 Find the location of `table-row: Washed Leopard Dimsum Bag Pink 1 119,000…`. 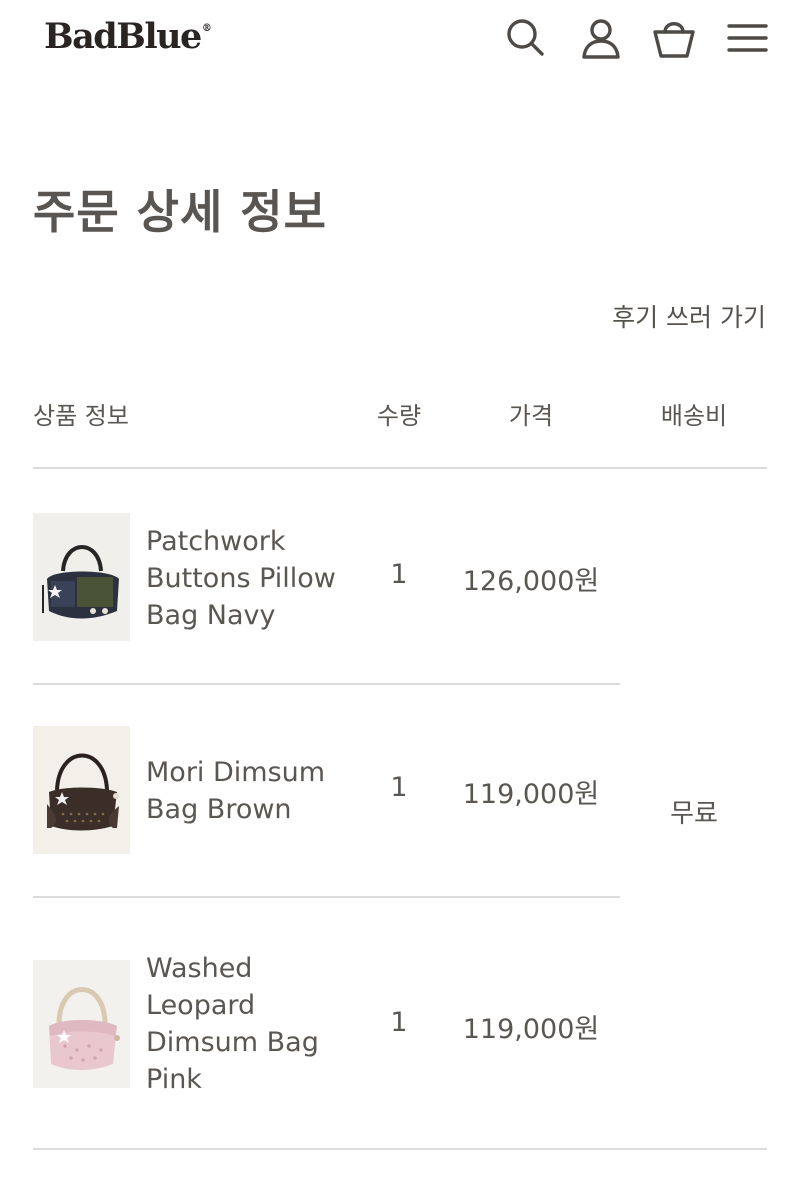

table-row: Washed Leopard Dimsum Bag Pink 1 119,000… is located at coordinates (310, 1024).